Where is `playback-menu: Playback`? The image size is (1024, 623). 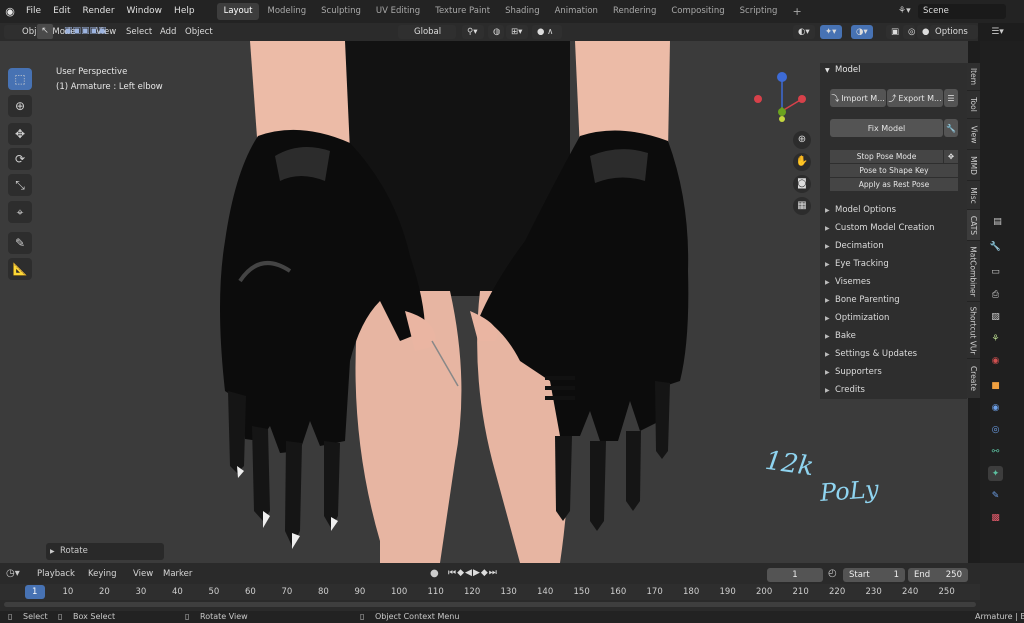 playback-menu: Playback is located at coordinates (56, 574).